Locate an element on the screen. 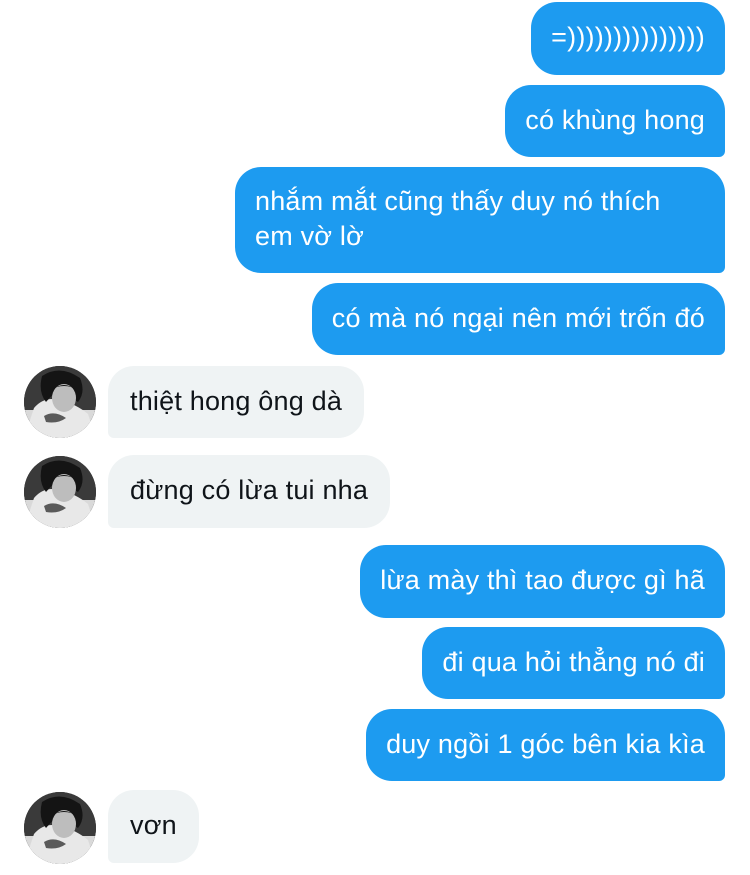 This screenshot has height=875, width=750. message-text: vơn is located at coordinates (153, 825).